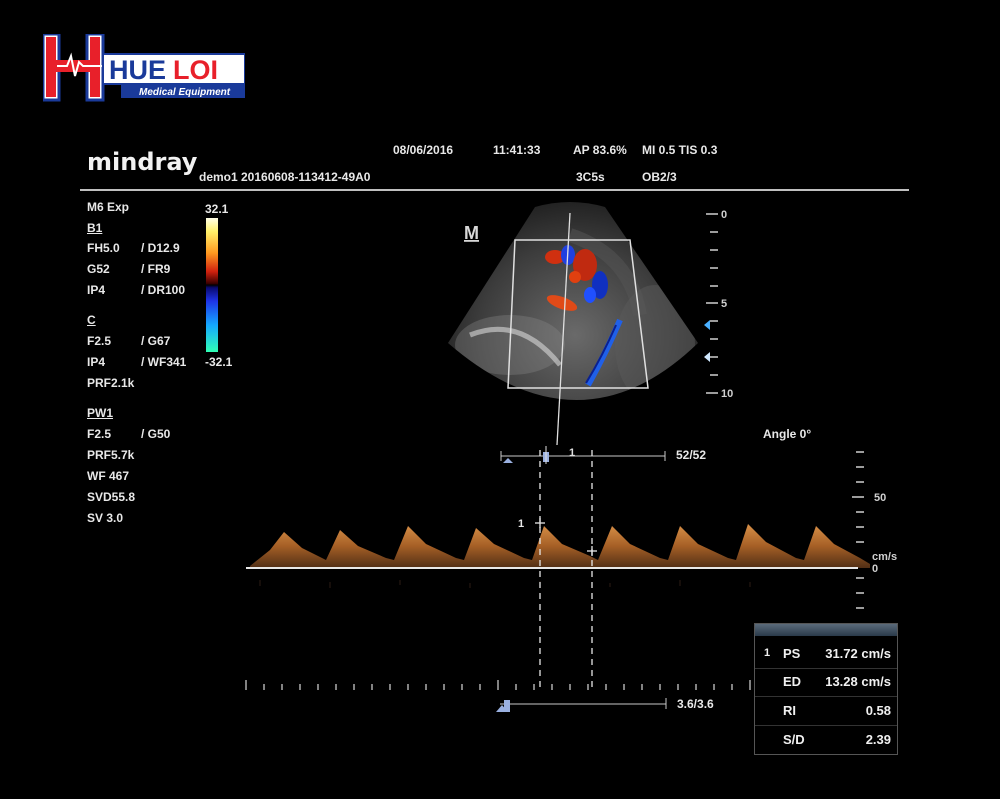 The width and height of the screenshot is (1000, 799). What do you see at coordinates (680, 150) in the screenshot?
I see `mi-tis-readout: MI 0.5 TIS 0.3` at bounding box center [680, 150].